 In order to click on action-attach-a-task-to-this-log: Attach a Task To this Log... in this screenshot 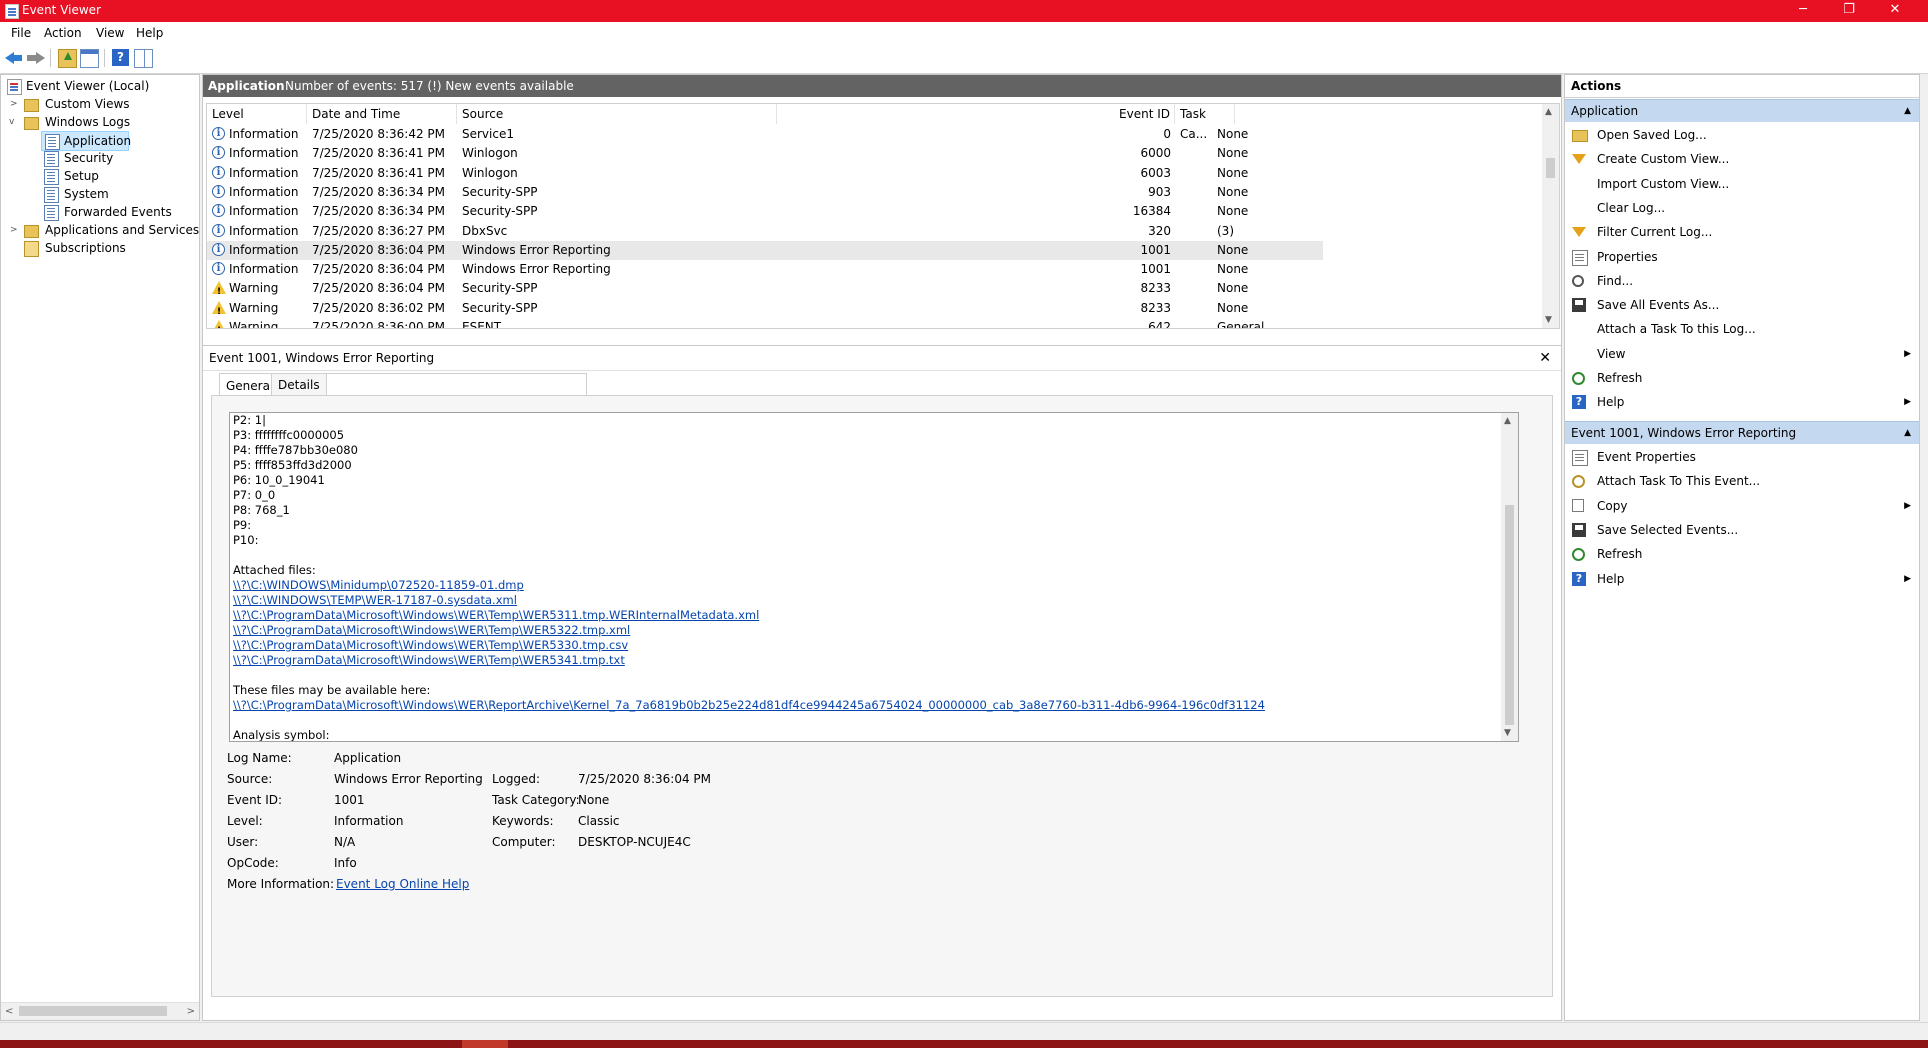, I will do `click(1742, 329)`.